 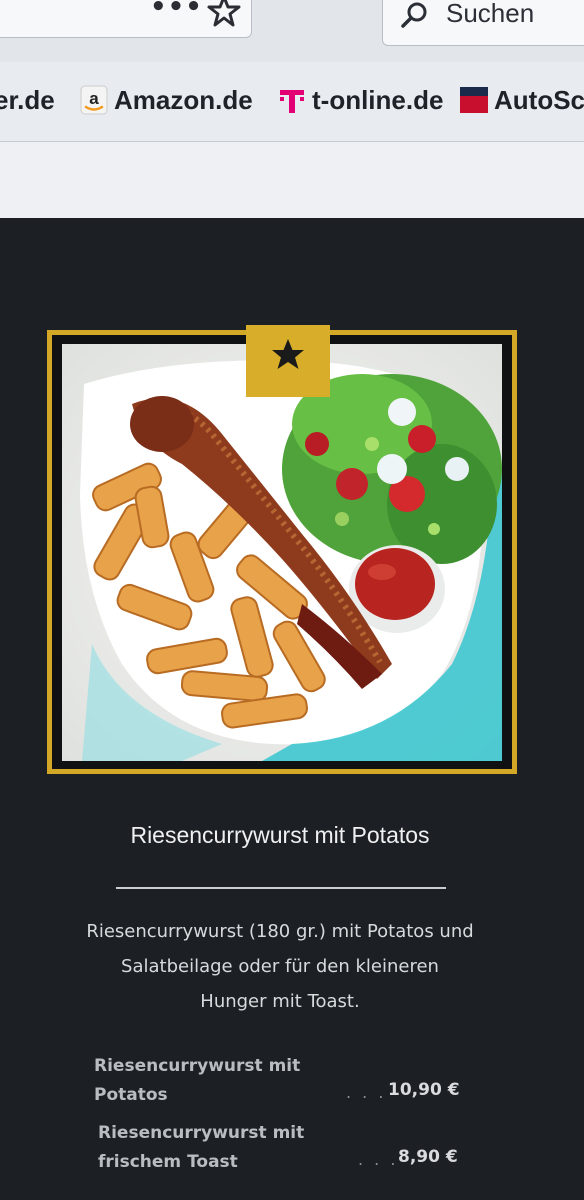 I want to click on telekom-t-icon, so click(x=292, y=101).